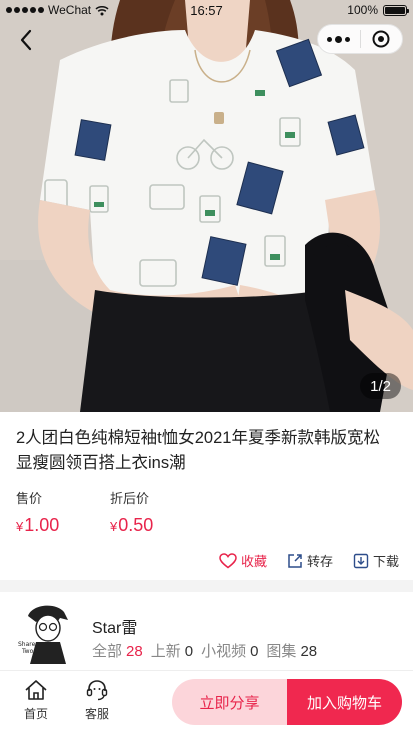 This screenshot has width=413, height=735. What do you see at coordinates (25, 10) in the screenshot?
I see `signal-icon` at bounding box center [25, 10].